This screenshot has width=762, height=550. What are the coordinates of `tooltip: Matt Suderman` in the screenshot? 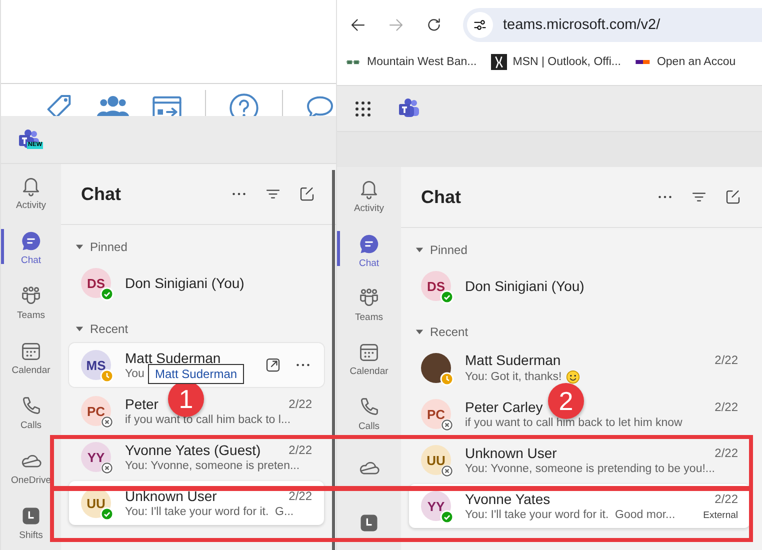 It's located at (196, 374).